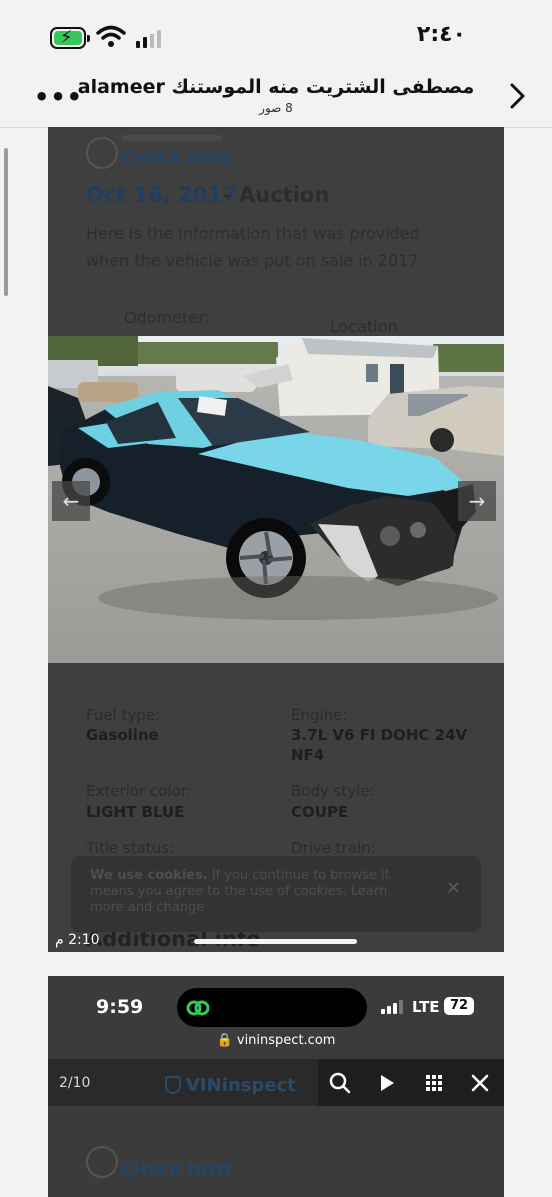 Image resolution: width=552 pixels, height=1197 pixels. What do you see at coordinates (459, 1006) in the screenshot?
I see `battery-level: 72` at bounding box center [459, 1006].